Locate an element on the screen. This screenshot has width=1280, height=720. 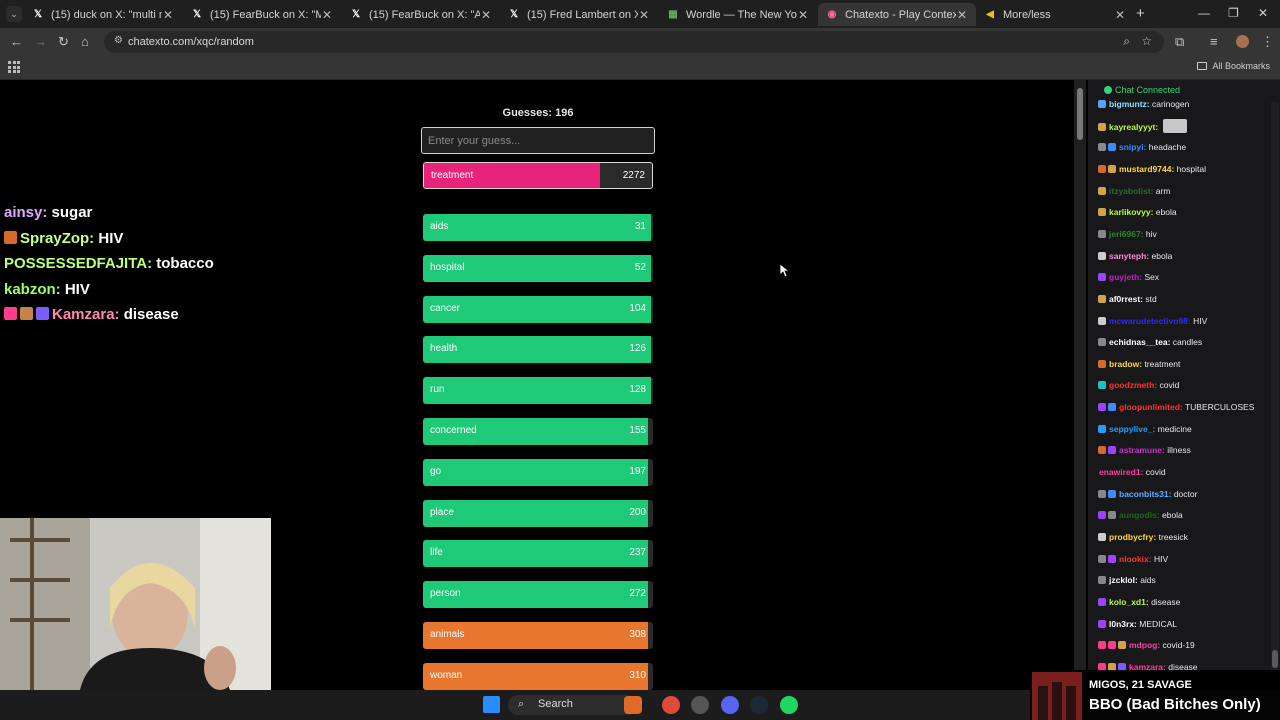
browser-tab: ▦ Wordle — The New York Times✕ is located at coordinates (738, 14).